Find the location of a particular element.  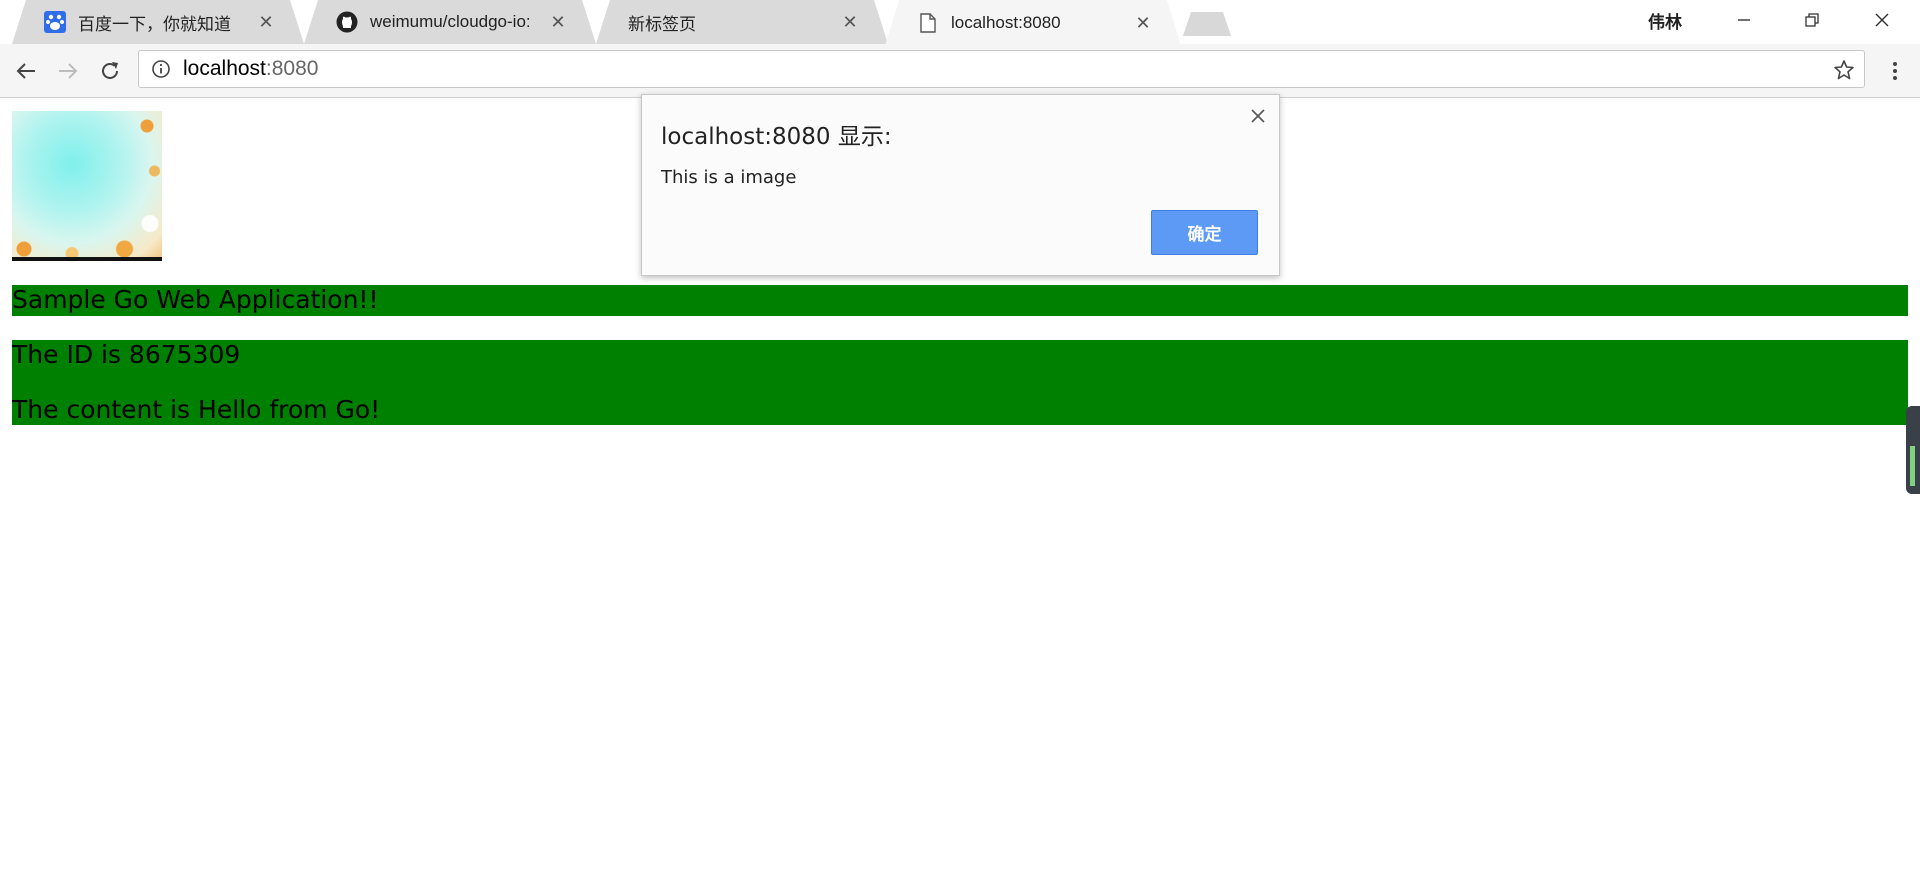

close-window-icon is located at coordinates (1882, 20).